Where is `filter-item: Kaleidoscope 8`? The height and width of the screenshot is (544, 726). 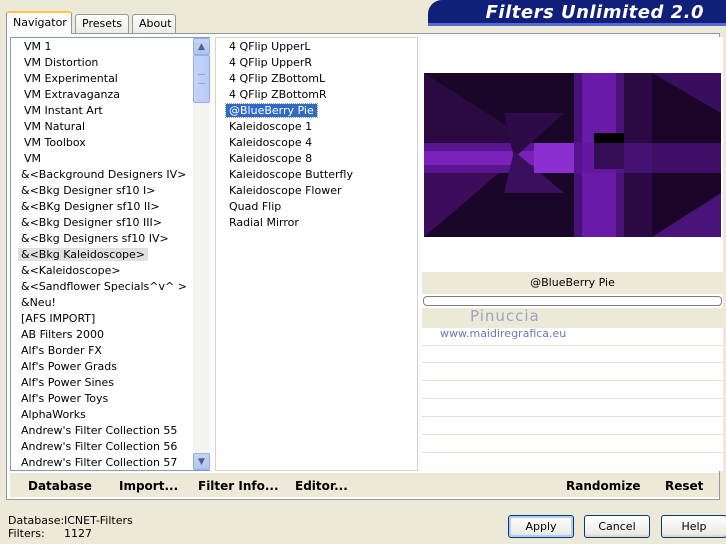 filter-item: Kaleidoscope 8 is located at coordinates (270, 159).